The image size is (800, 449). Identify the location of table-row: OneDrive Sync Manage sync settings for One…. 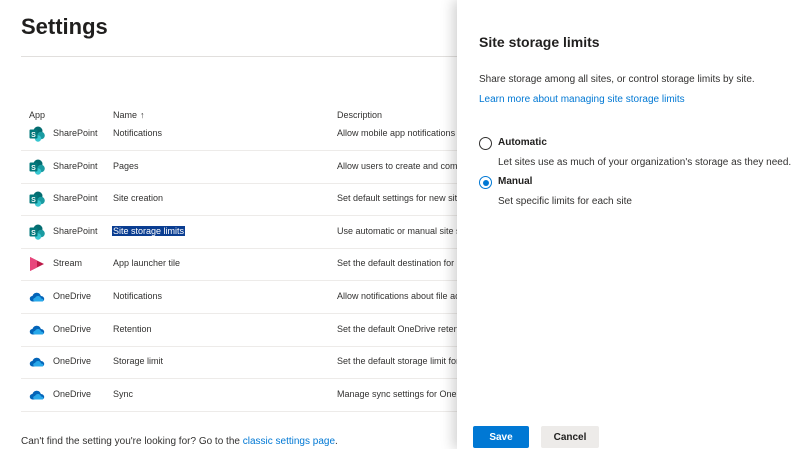
(241, 395).